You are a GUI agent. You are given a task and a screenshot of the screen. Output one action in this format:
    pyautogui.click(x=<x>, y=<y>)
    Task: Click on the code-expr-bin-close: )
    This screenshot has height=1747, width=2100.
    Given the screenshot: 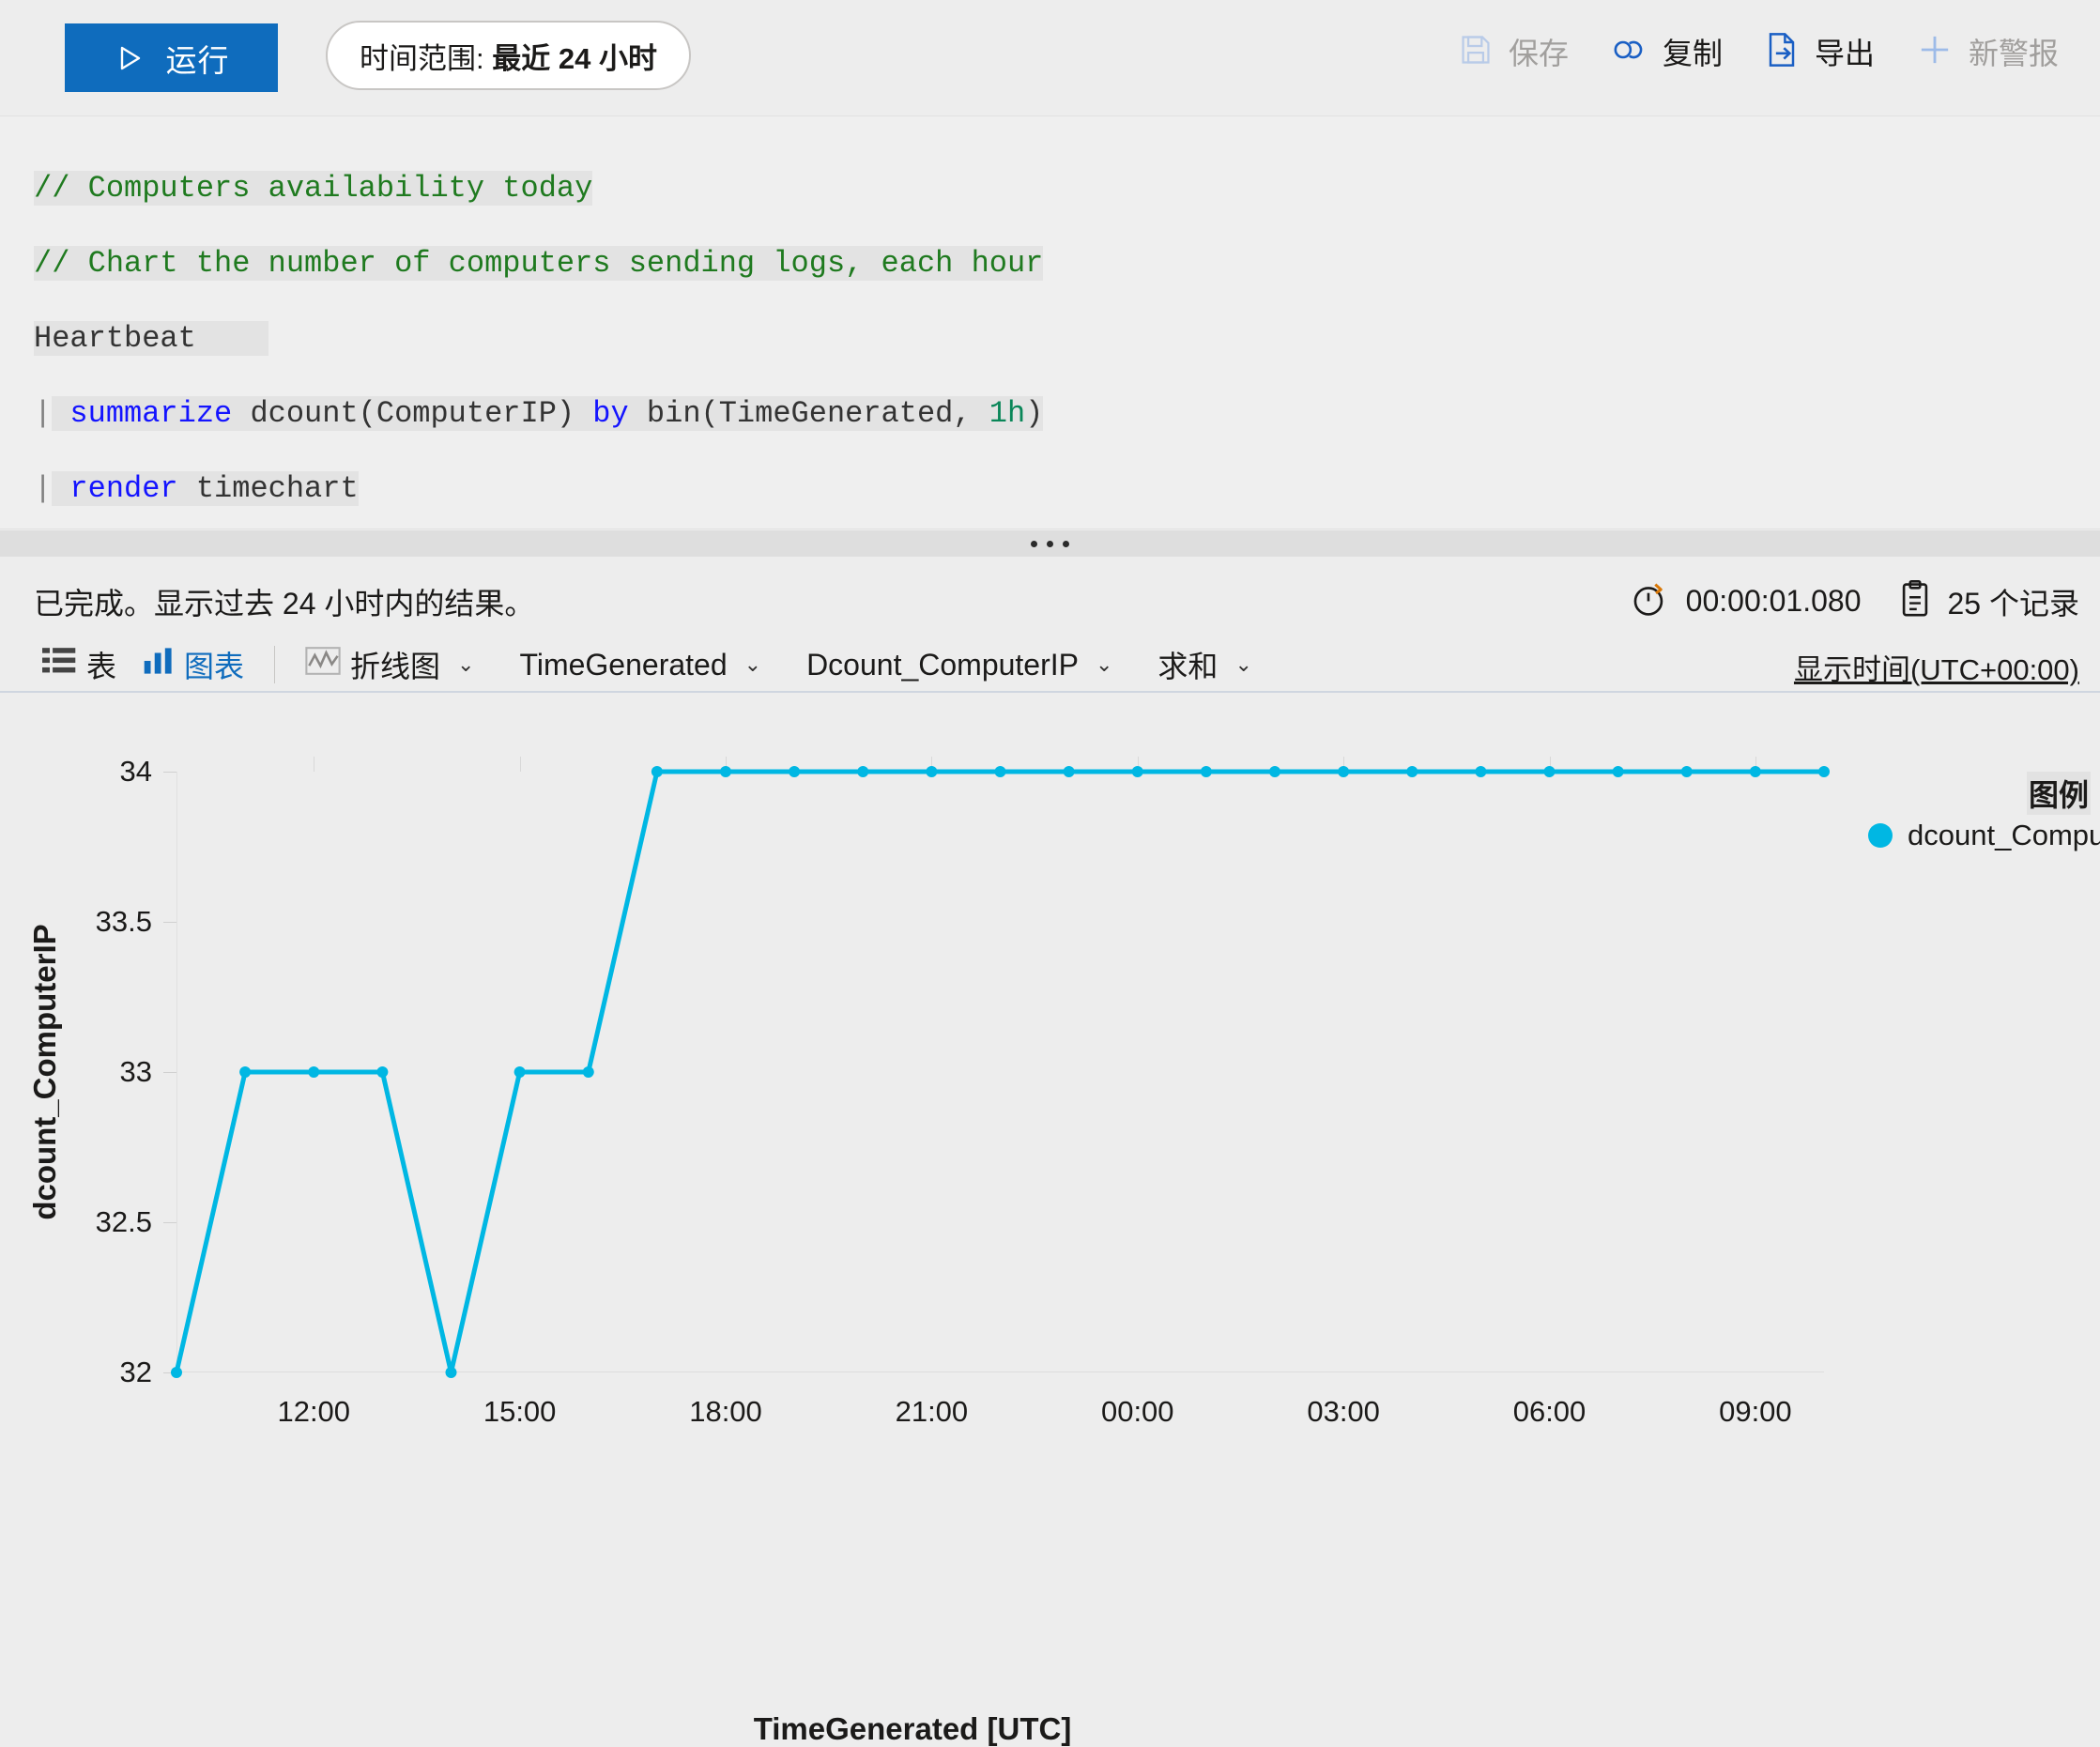 What is the action you would take?
    pyautogui.click(x=1034, y=413)
    